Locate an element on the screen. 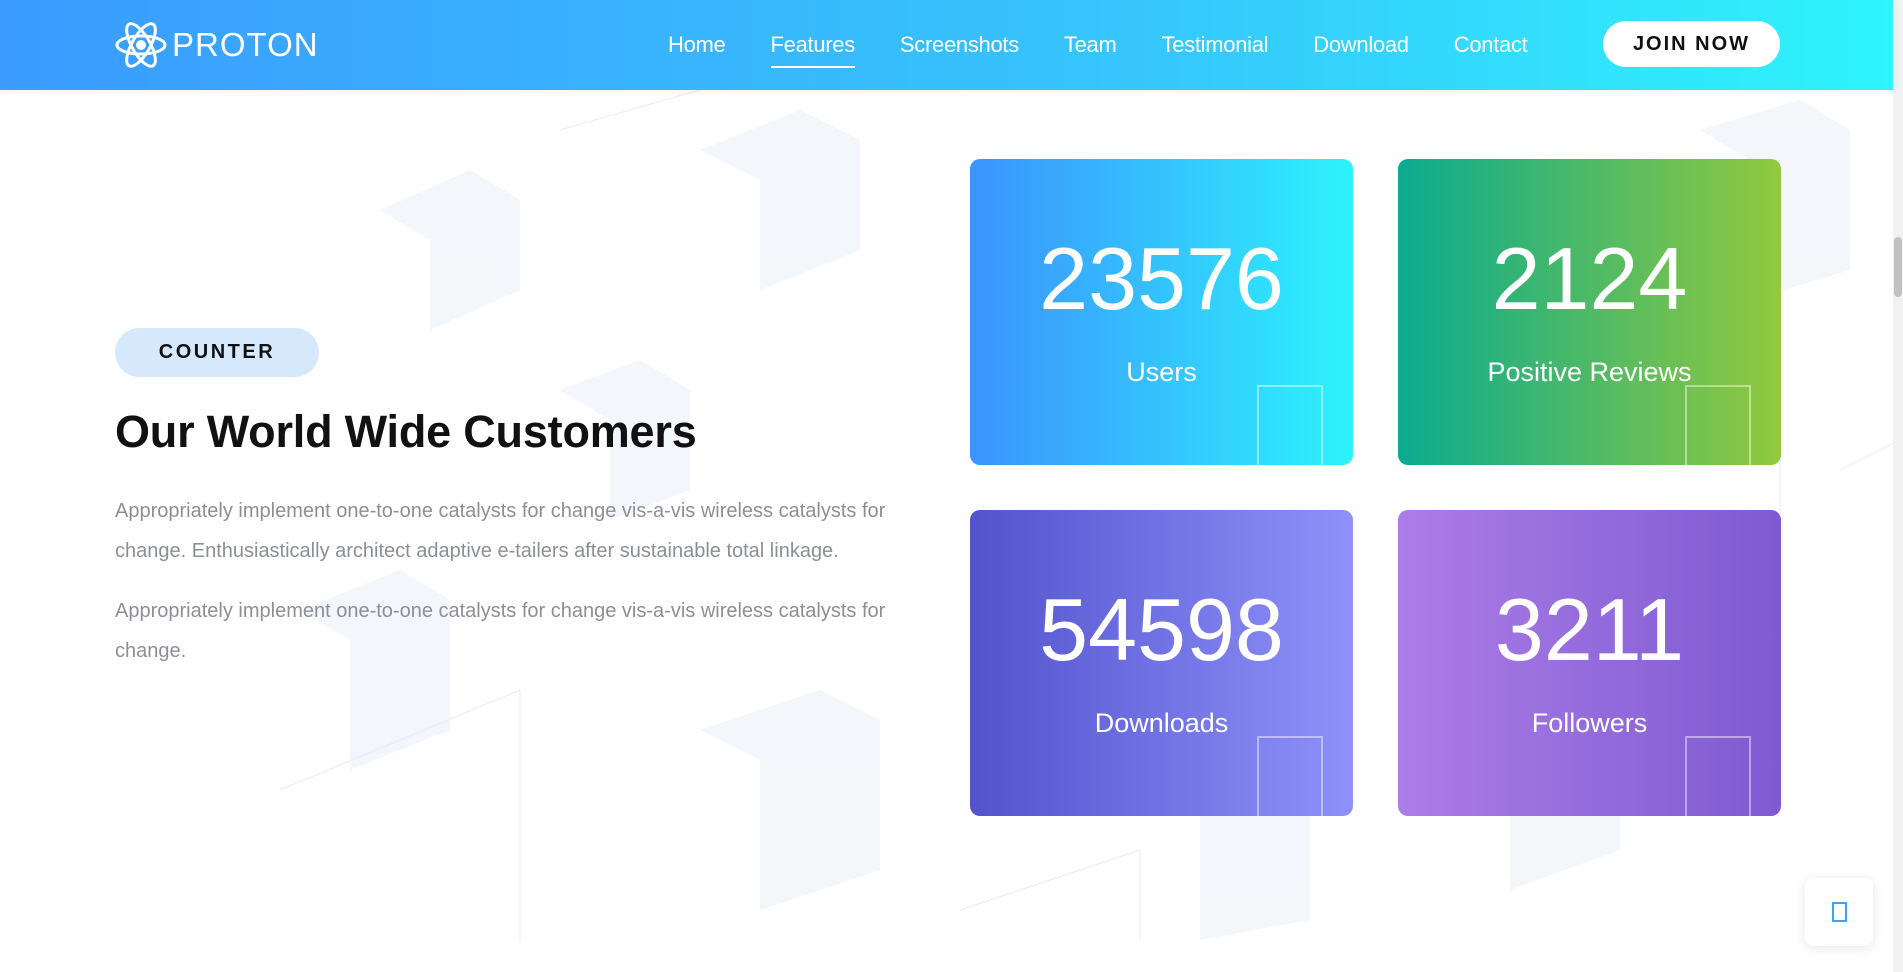 The height and width of the screenshot is (972, 1903). logo: PROTON is located at coordinates (217, 45).